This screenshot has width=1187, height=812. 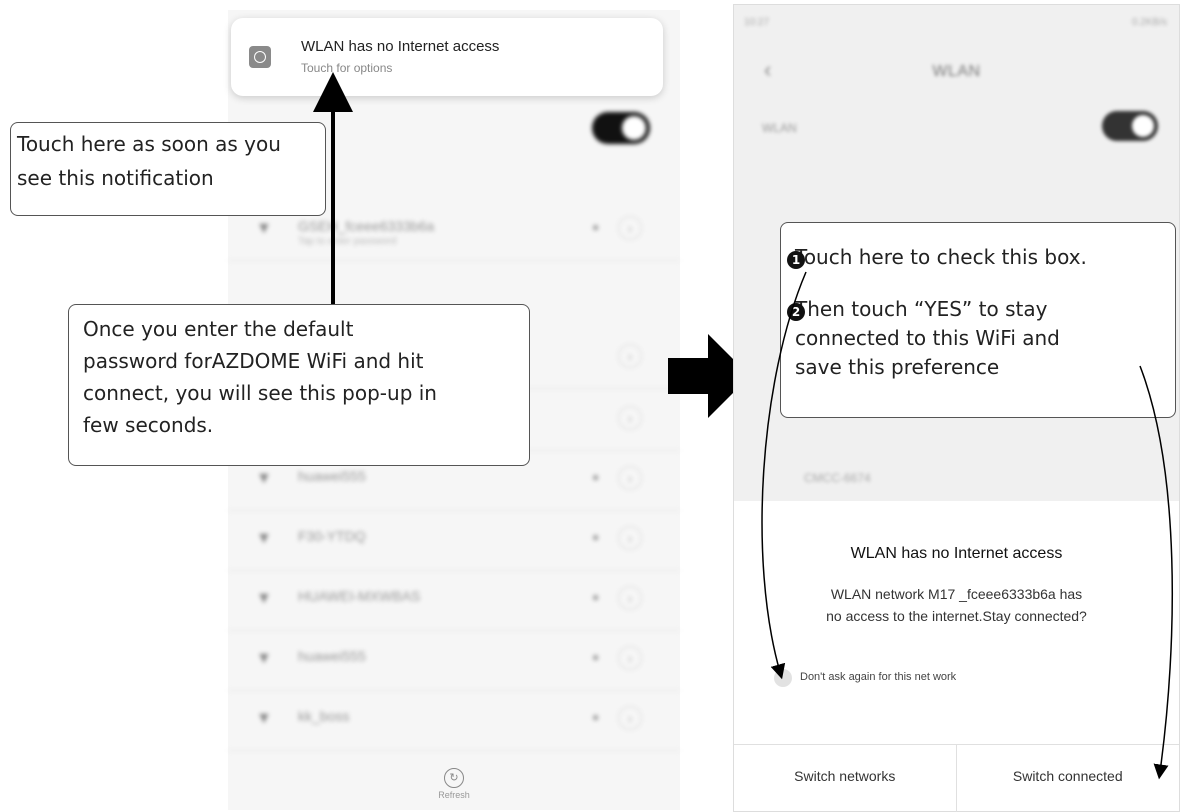 What do you see at coordinates (796, 312) in the screenshot?
I see `step-2-badge: 2` at bounding box center [796, 312].